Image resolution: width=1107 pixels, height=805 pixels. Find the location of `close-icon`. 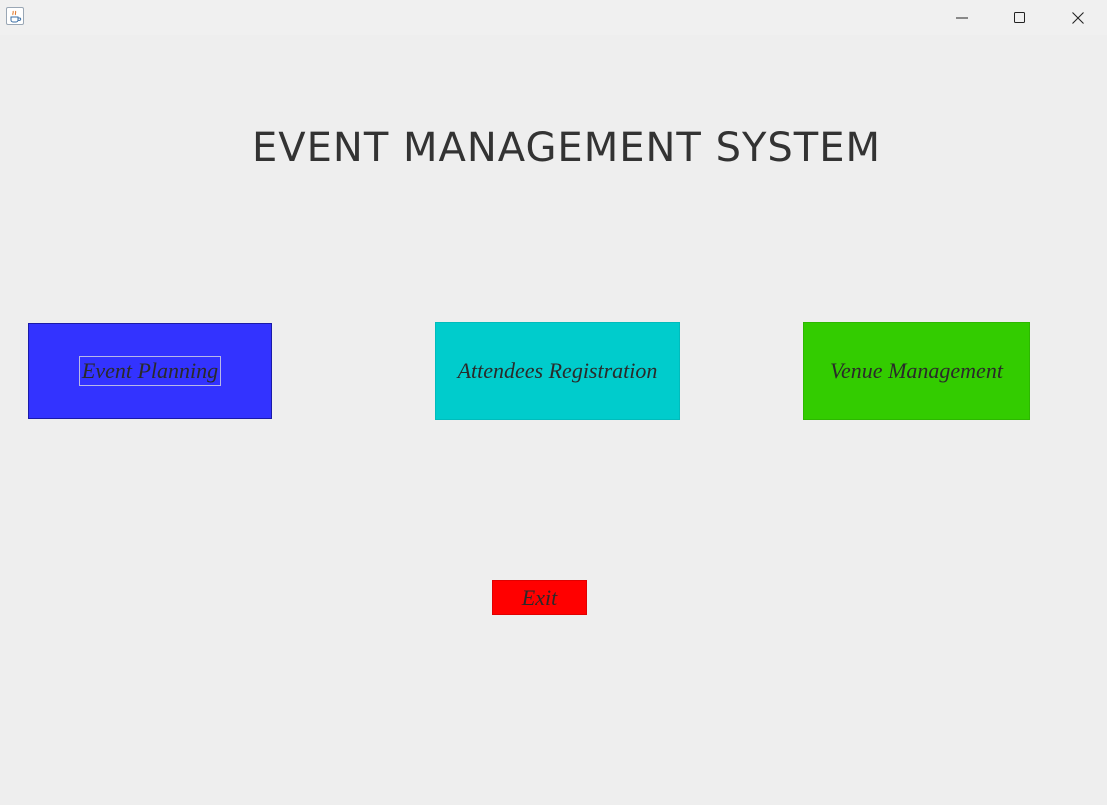

close-icon is located at coordinates (1078, 17).